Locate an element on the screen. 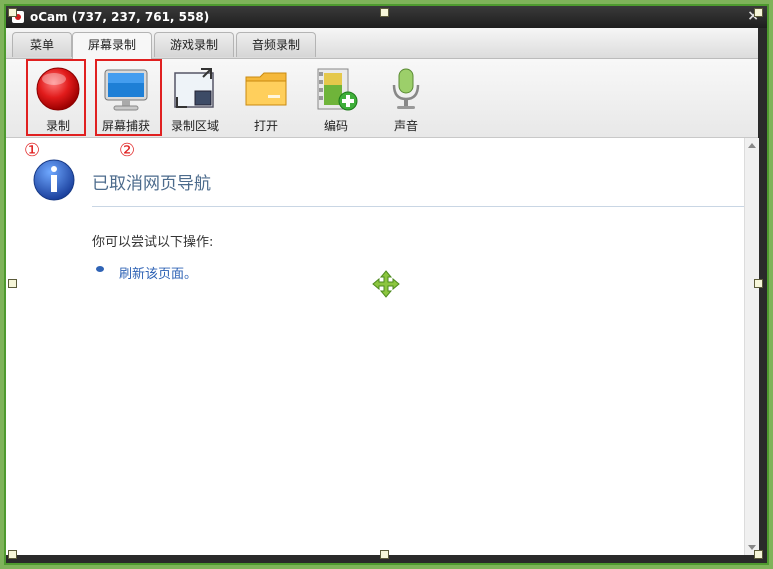 The height and width of the screenshot is (569, 773). annotation-number-two: ② is located at coordinates (127, 150).